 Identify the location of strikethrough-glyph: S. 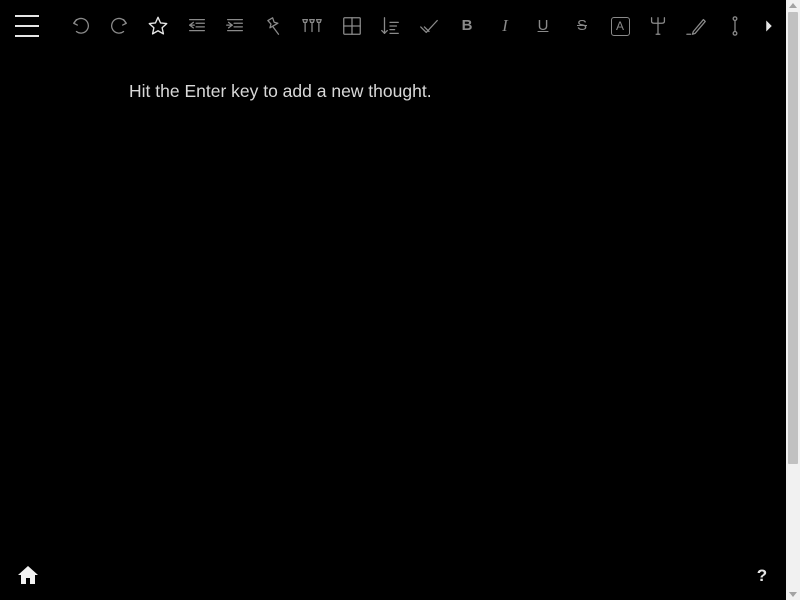
(581, 25).